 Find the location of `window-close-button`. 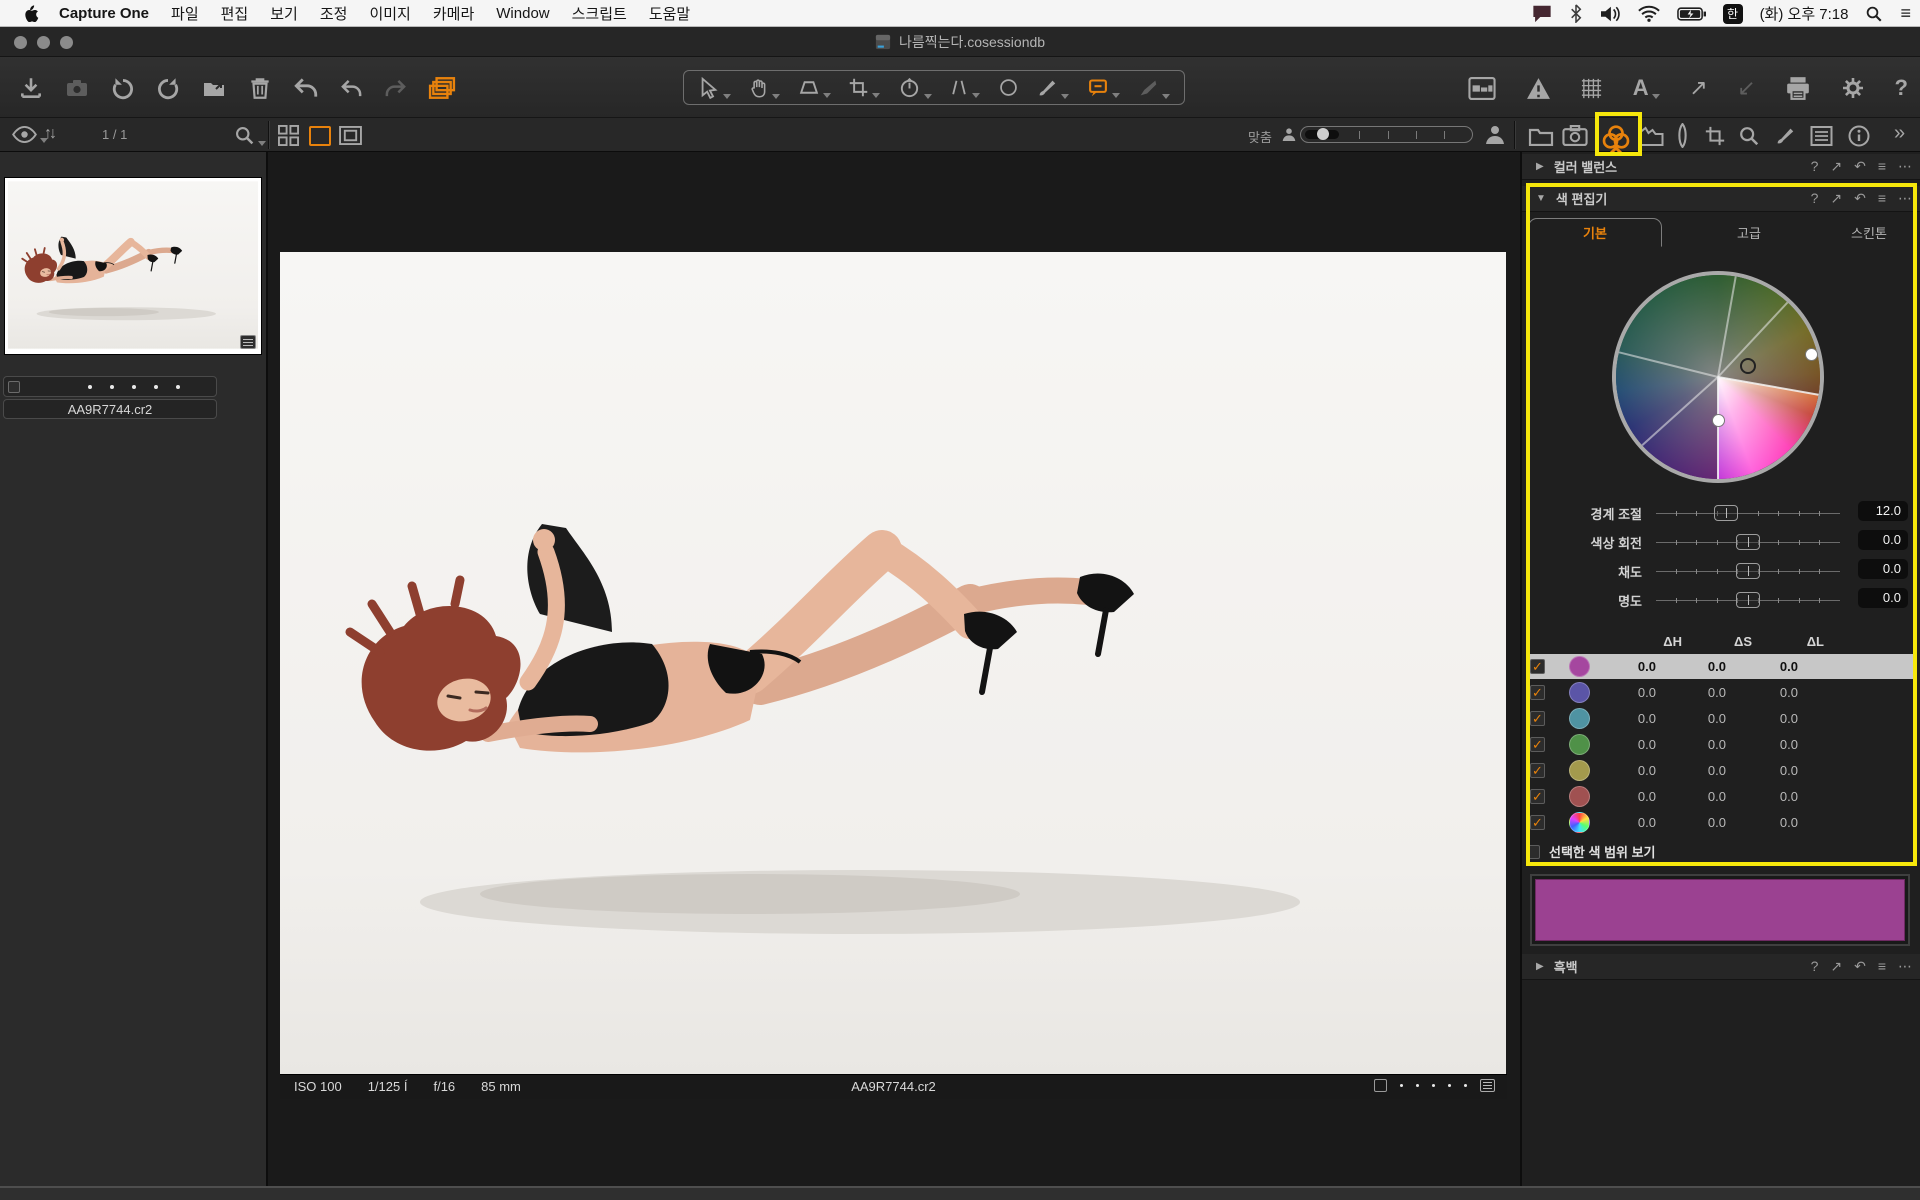

window-close-button is located at coordinates (20, 42).